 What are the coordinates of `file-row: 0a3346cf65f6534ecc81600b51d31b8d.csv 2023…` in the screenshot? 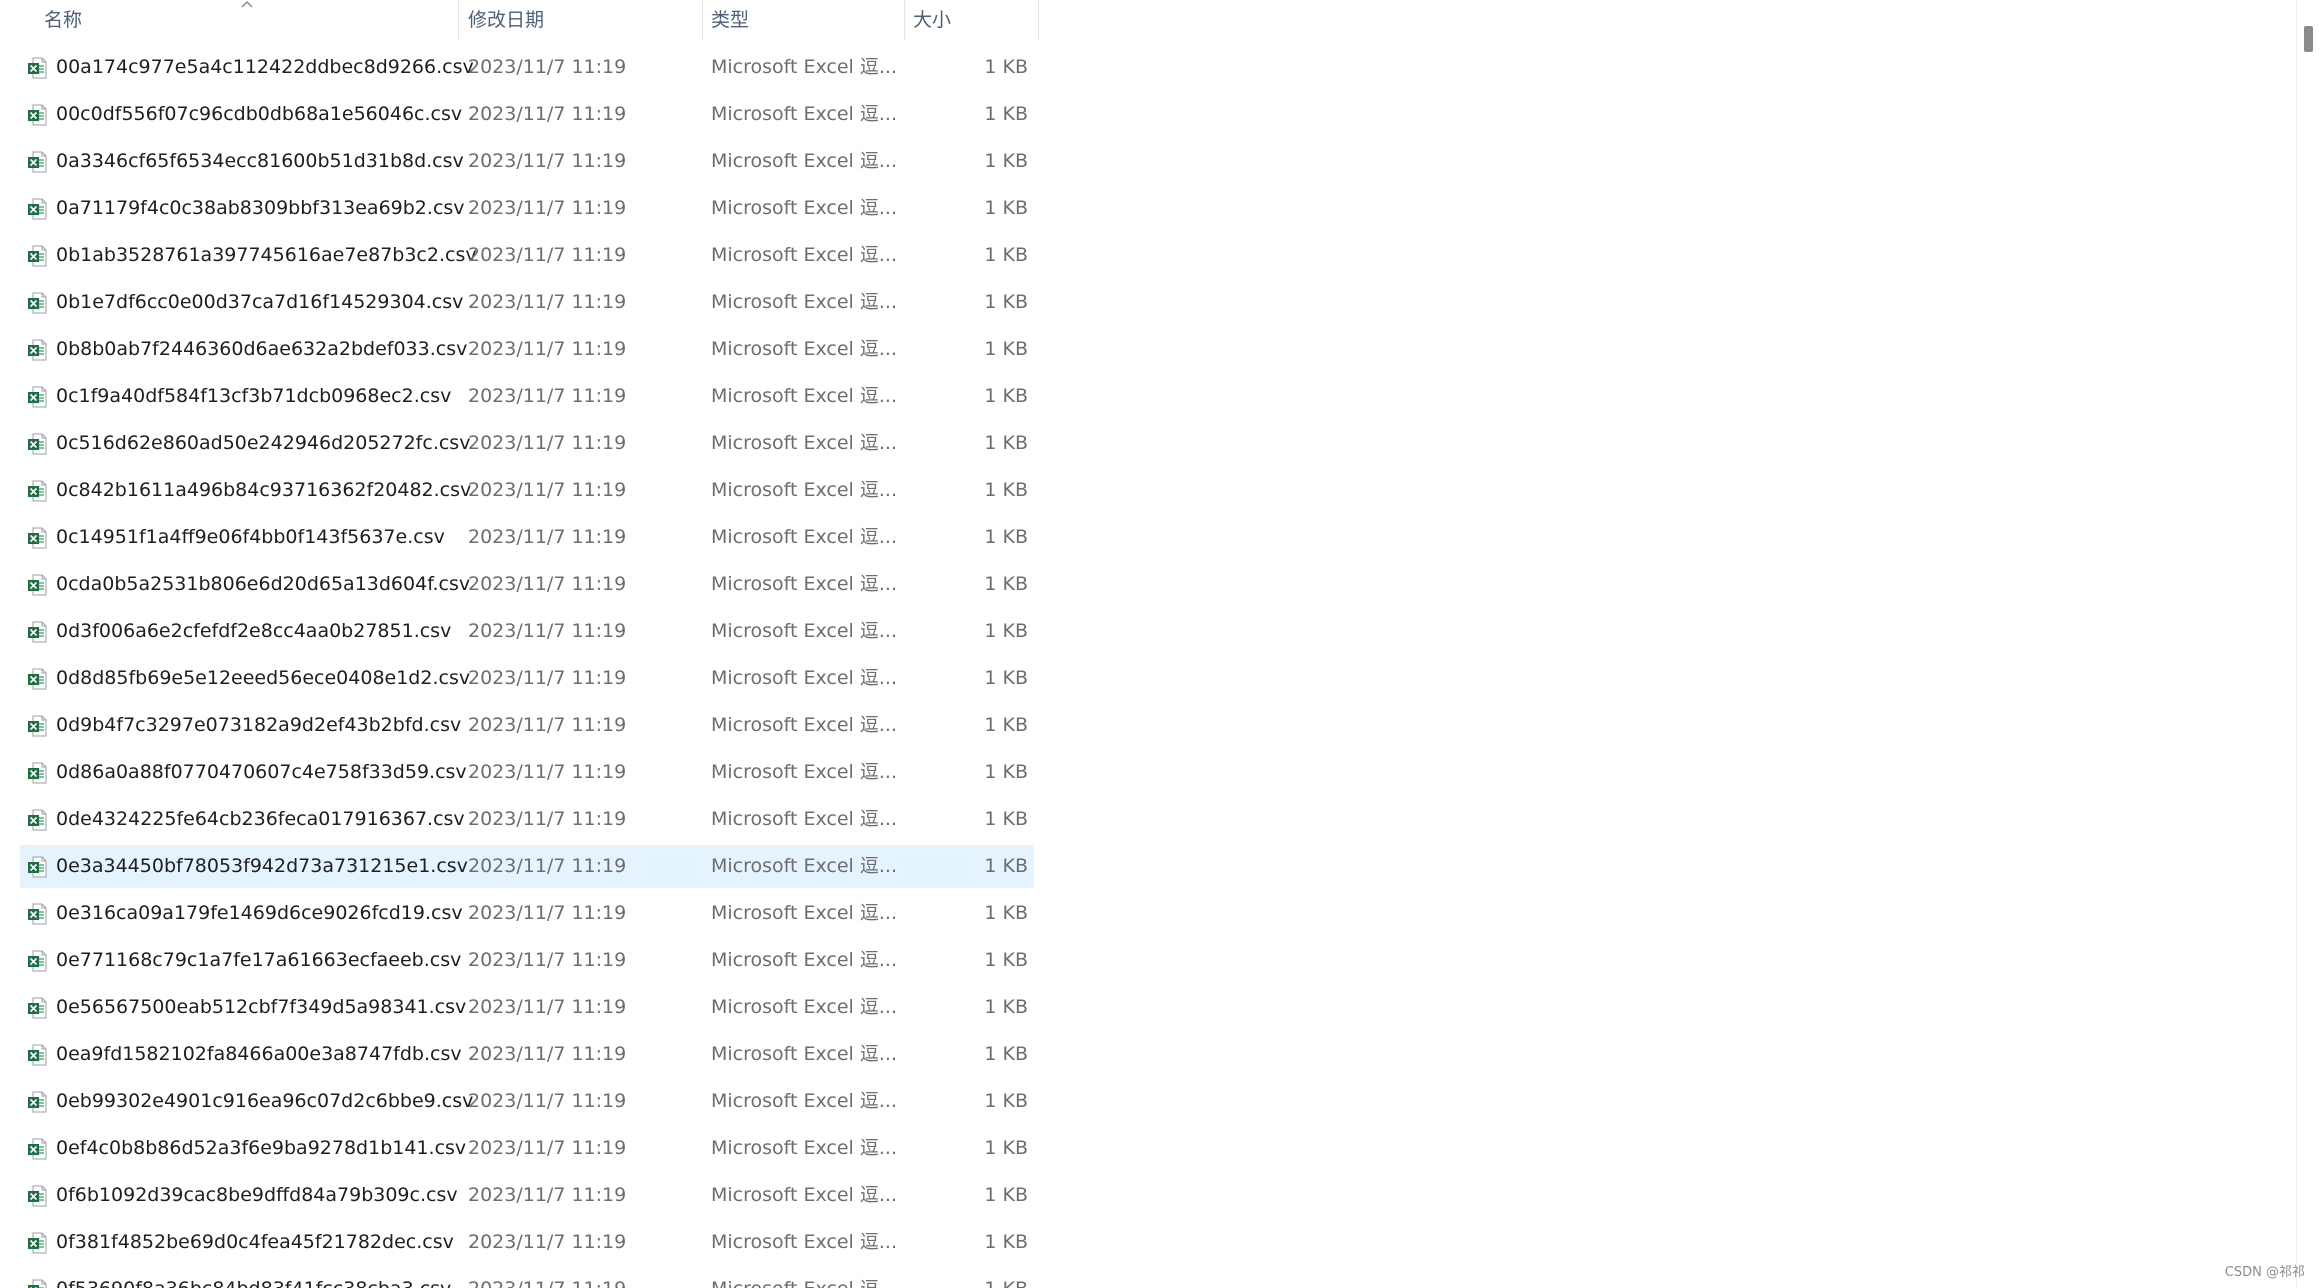 It's located at (527, 161).